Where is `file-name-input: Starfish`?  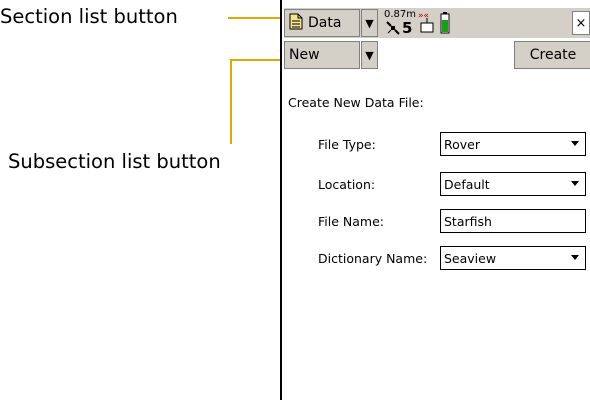
file-name-input: Starfish is located at coordinates (513, 221).